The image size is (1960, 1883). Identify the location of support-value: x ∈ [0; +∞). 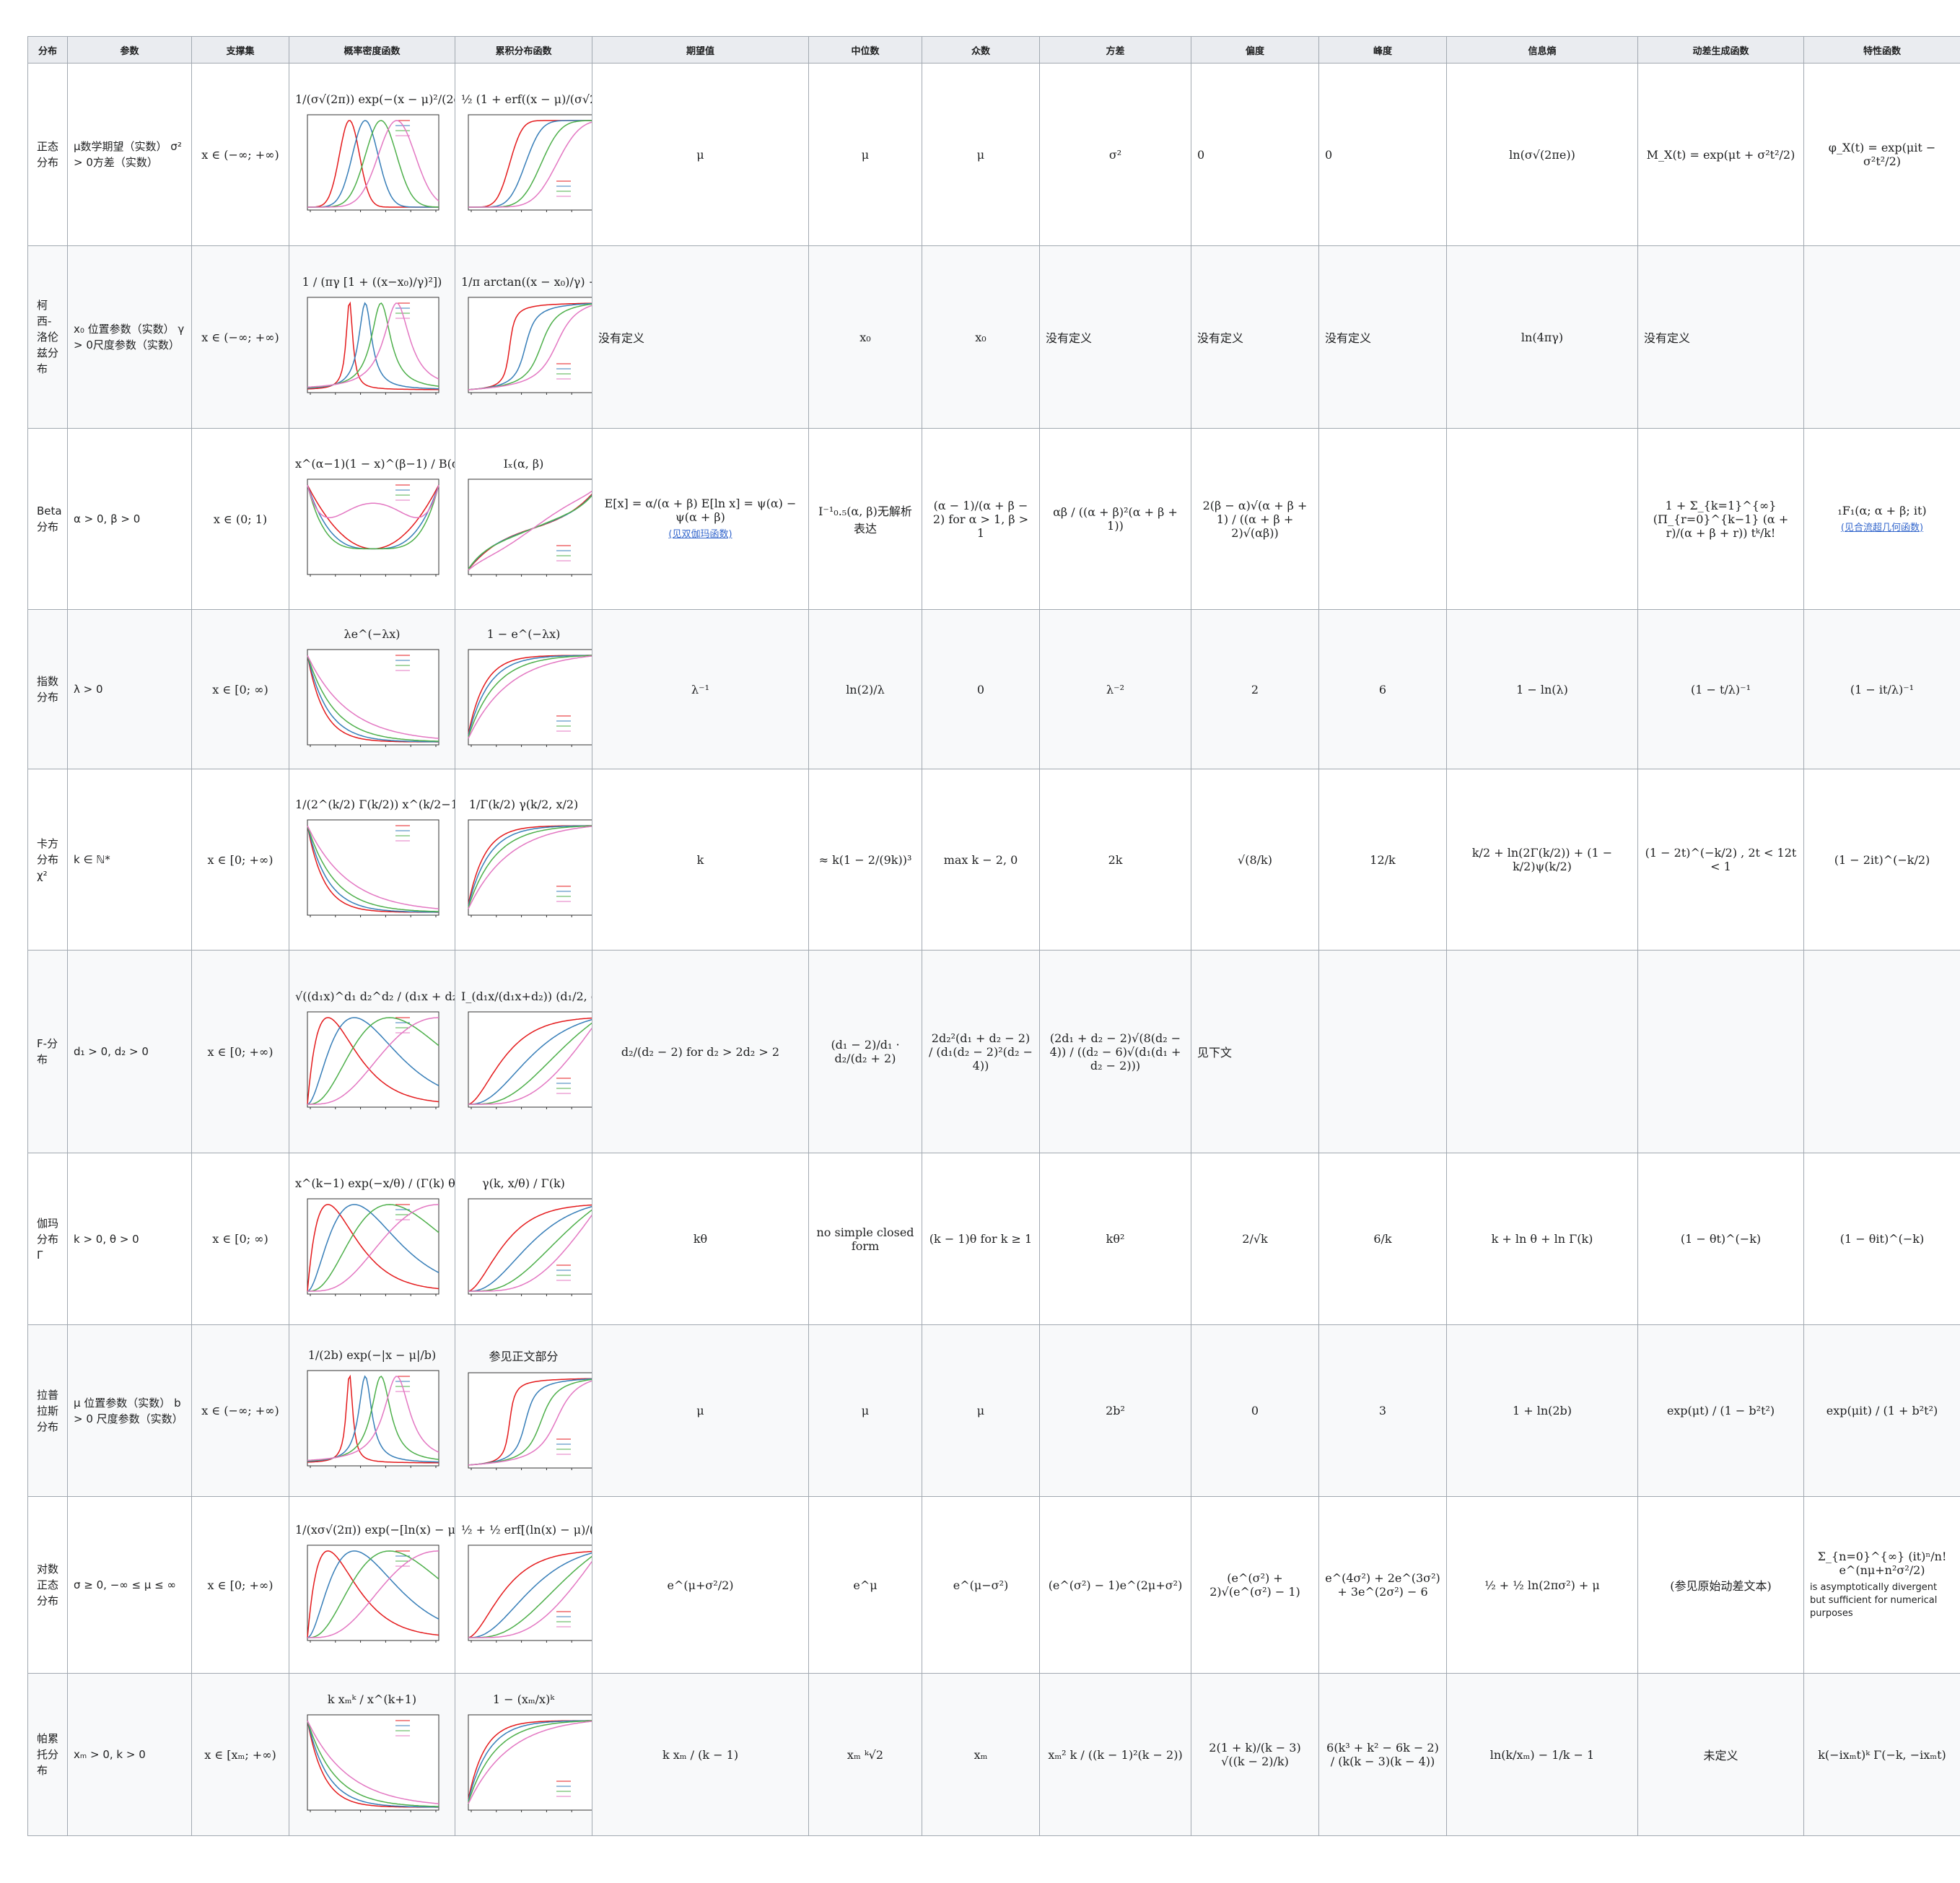
(240, 1051).